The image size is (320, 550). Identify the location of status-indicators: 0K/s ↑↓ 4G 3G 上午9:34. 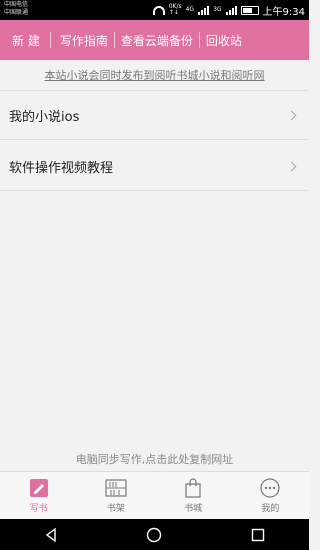
(228, 10).